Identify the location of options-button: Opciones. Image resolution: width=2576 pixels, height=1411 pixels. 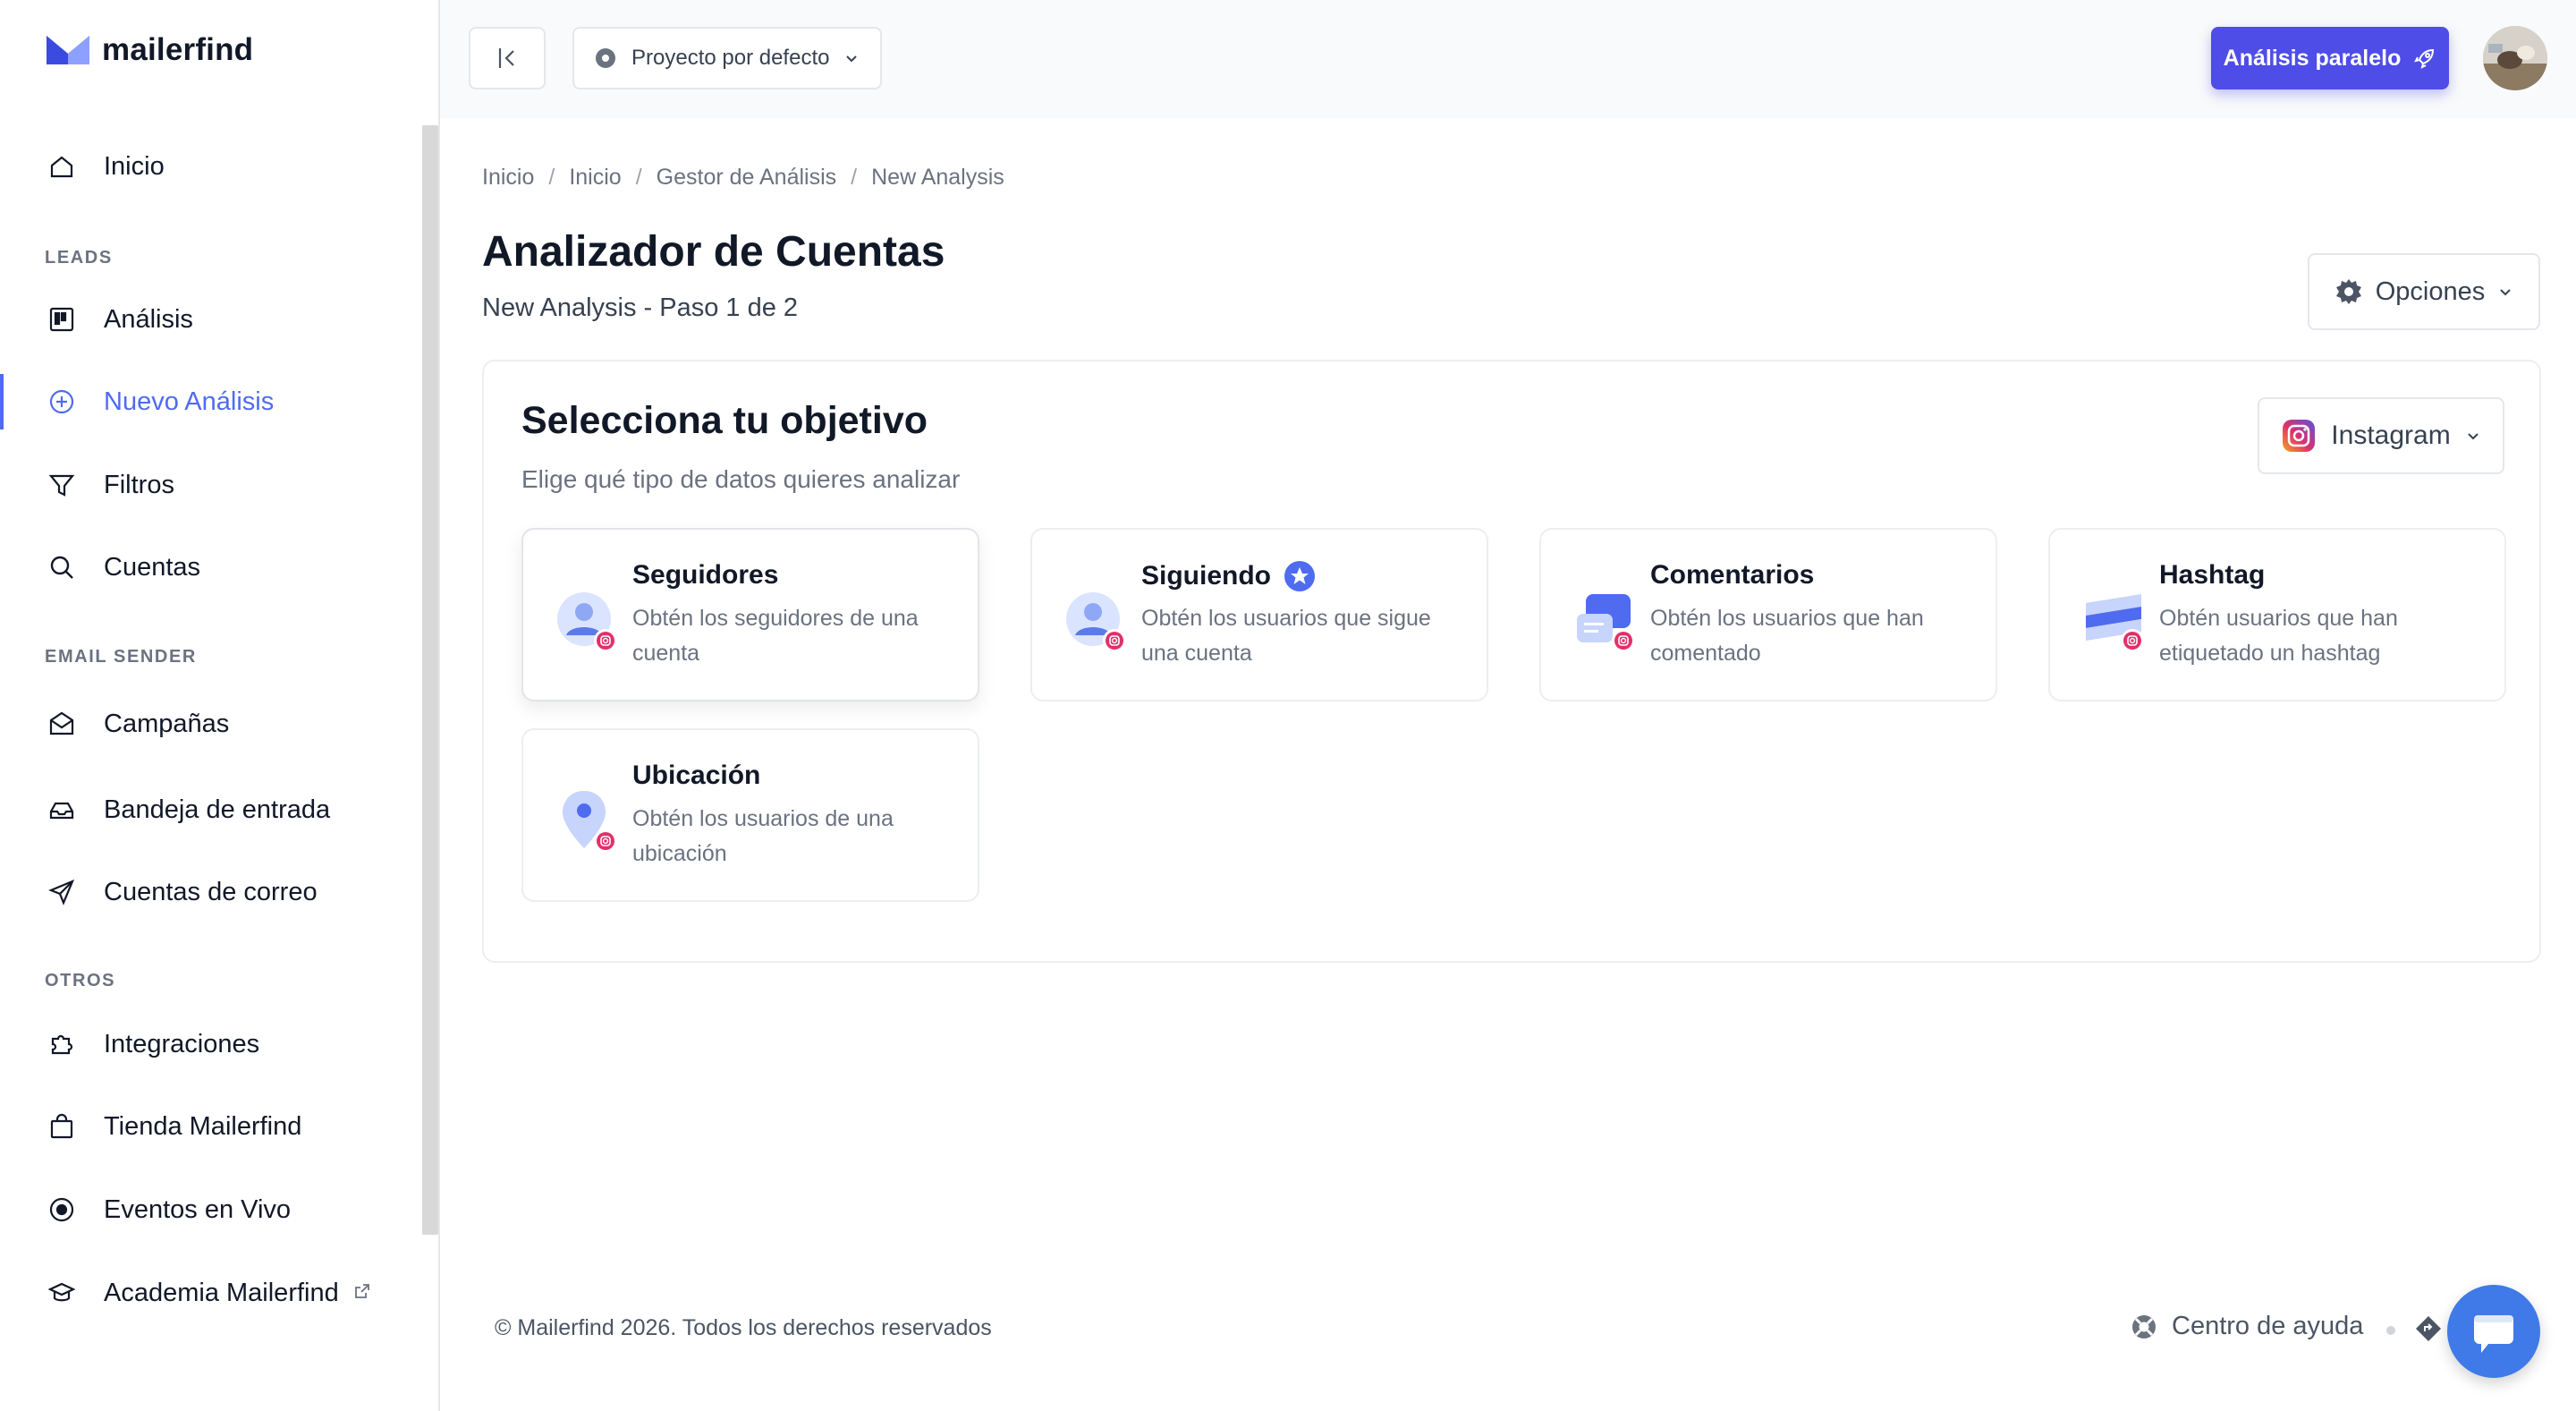
(2424, 291).